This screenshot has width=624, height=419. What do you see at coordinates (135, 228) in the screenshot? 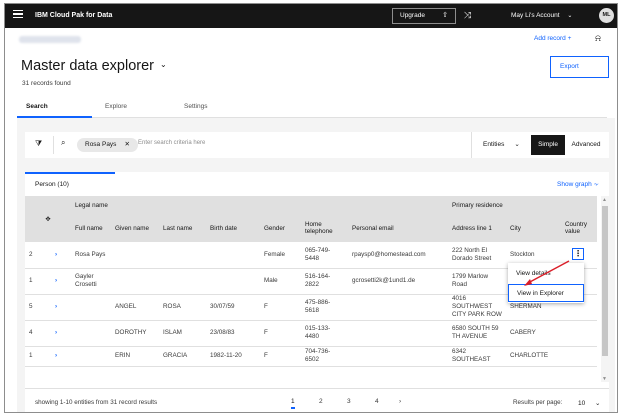
I see `column-header-given-name: Given name` at bounding box center [135, 228].